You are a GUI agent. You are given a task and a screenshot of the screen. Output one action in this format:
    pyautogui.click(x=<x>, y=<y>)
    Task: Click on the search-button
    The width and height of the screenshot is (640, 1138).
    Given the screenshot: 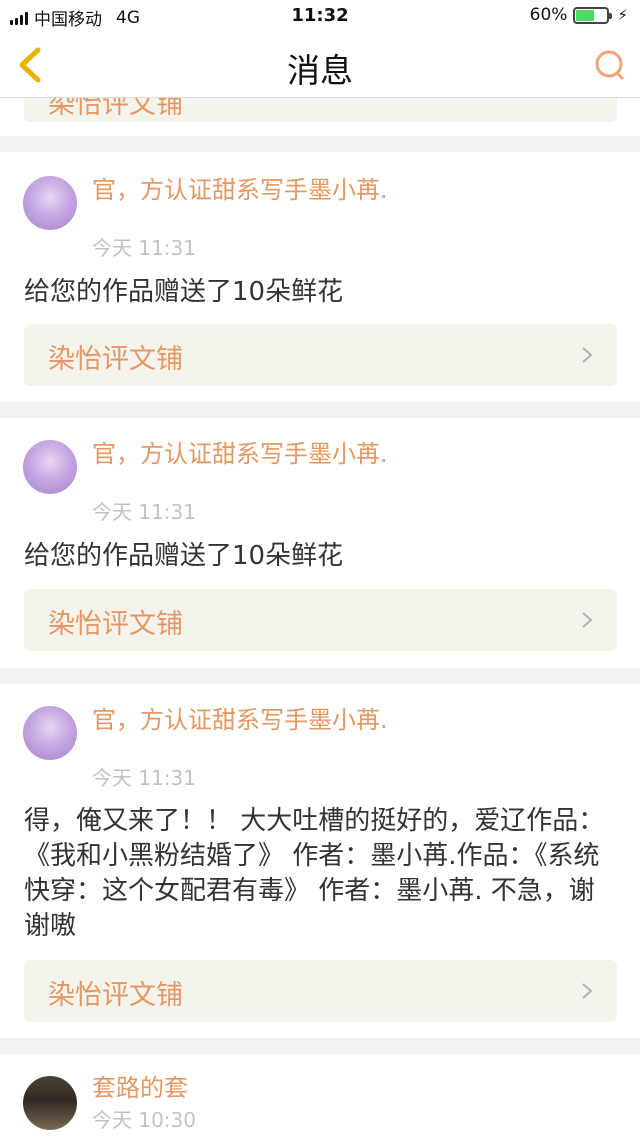 What is the action you would take?
    pyautogui.click(x=610, y=65)
    